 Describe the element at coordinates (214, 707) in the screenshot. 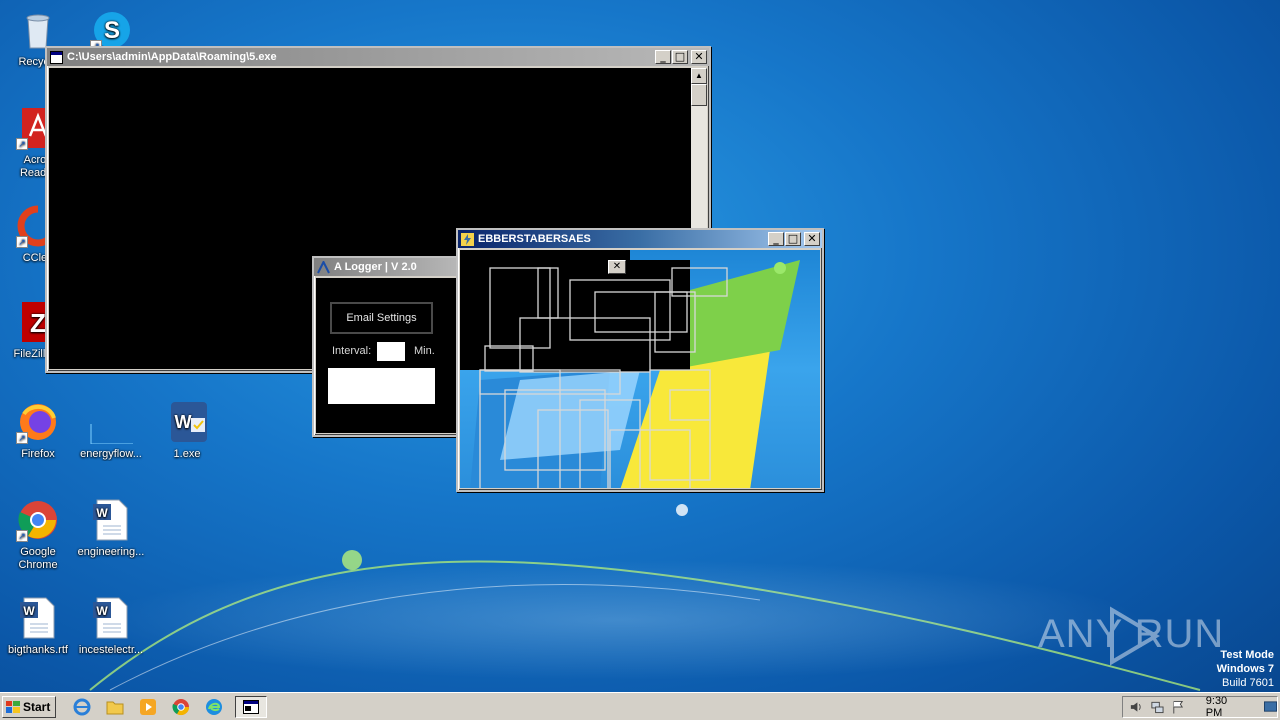

I see `edge-icon` at that location.